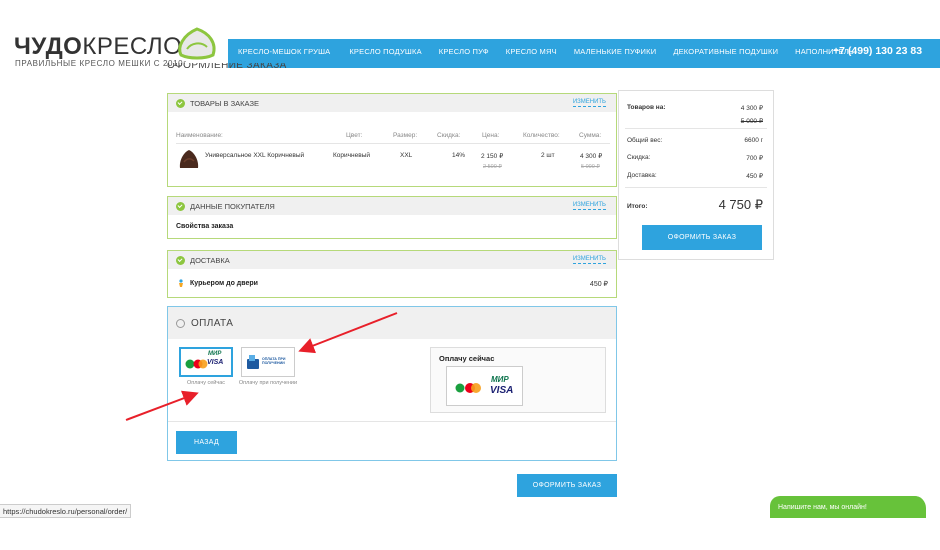 The height and width of the screenshot is (550, 940). What do you see at coordinates (274, 361) in the screenshot?
I see `on-delivery-card-text: ОПЛАТА ПРИ ПОЛУЧЕНИИ` at bounding box center [274, 361].